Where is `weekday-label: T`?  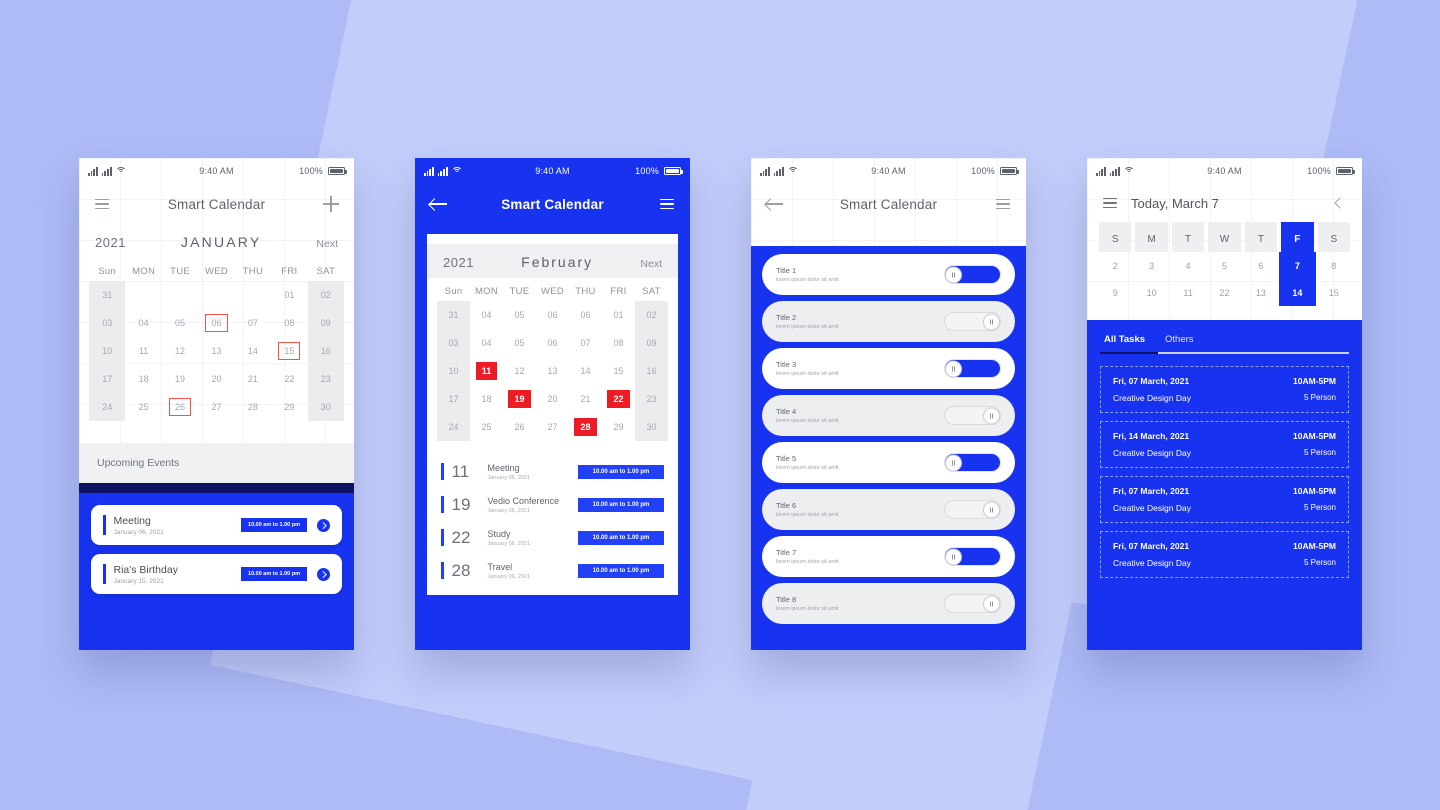 weekday-label: T is located at coordinates (1261, 237).